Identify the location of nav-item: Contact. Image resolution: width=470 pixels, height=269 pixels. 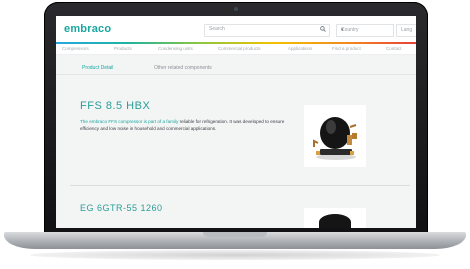
(394, 48).